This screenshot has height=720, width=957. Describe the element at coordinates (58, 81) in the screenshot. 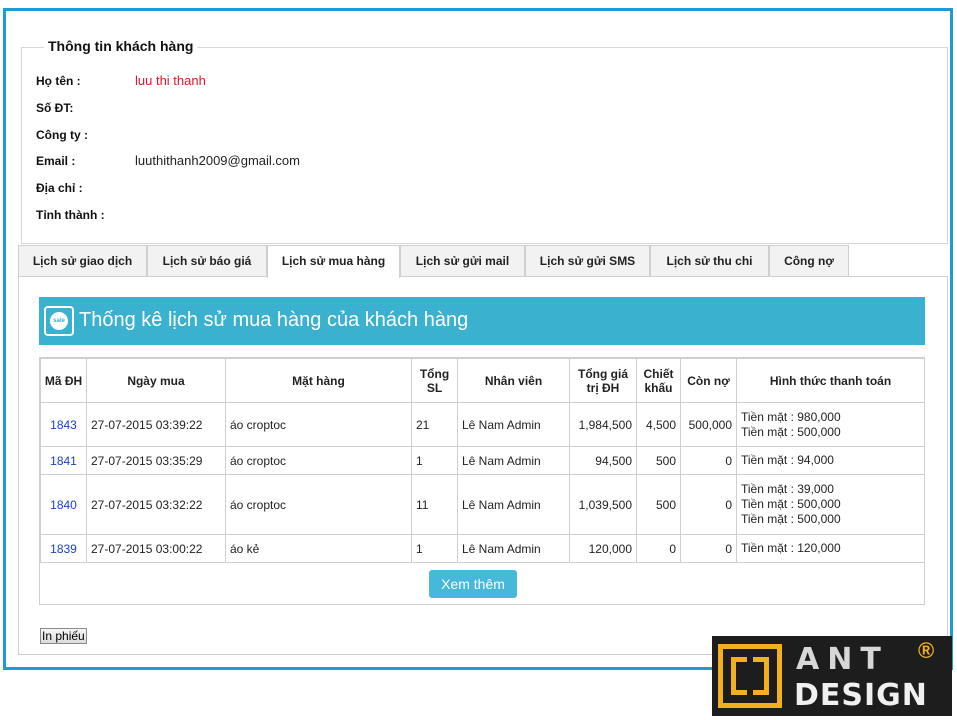

I see `name-label: Họ tên :` at that location.